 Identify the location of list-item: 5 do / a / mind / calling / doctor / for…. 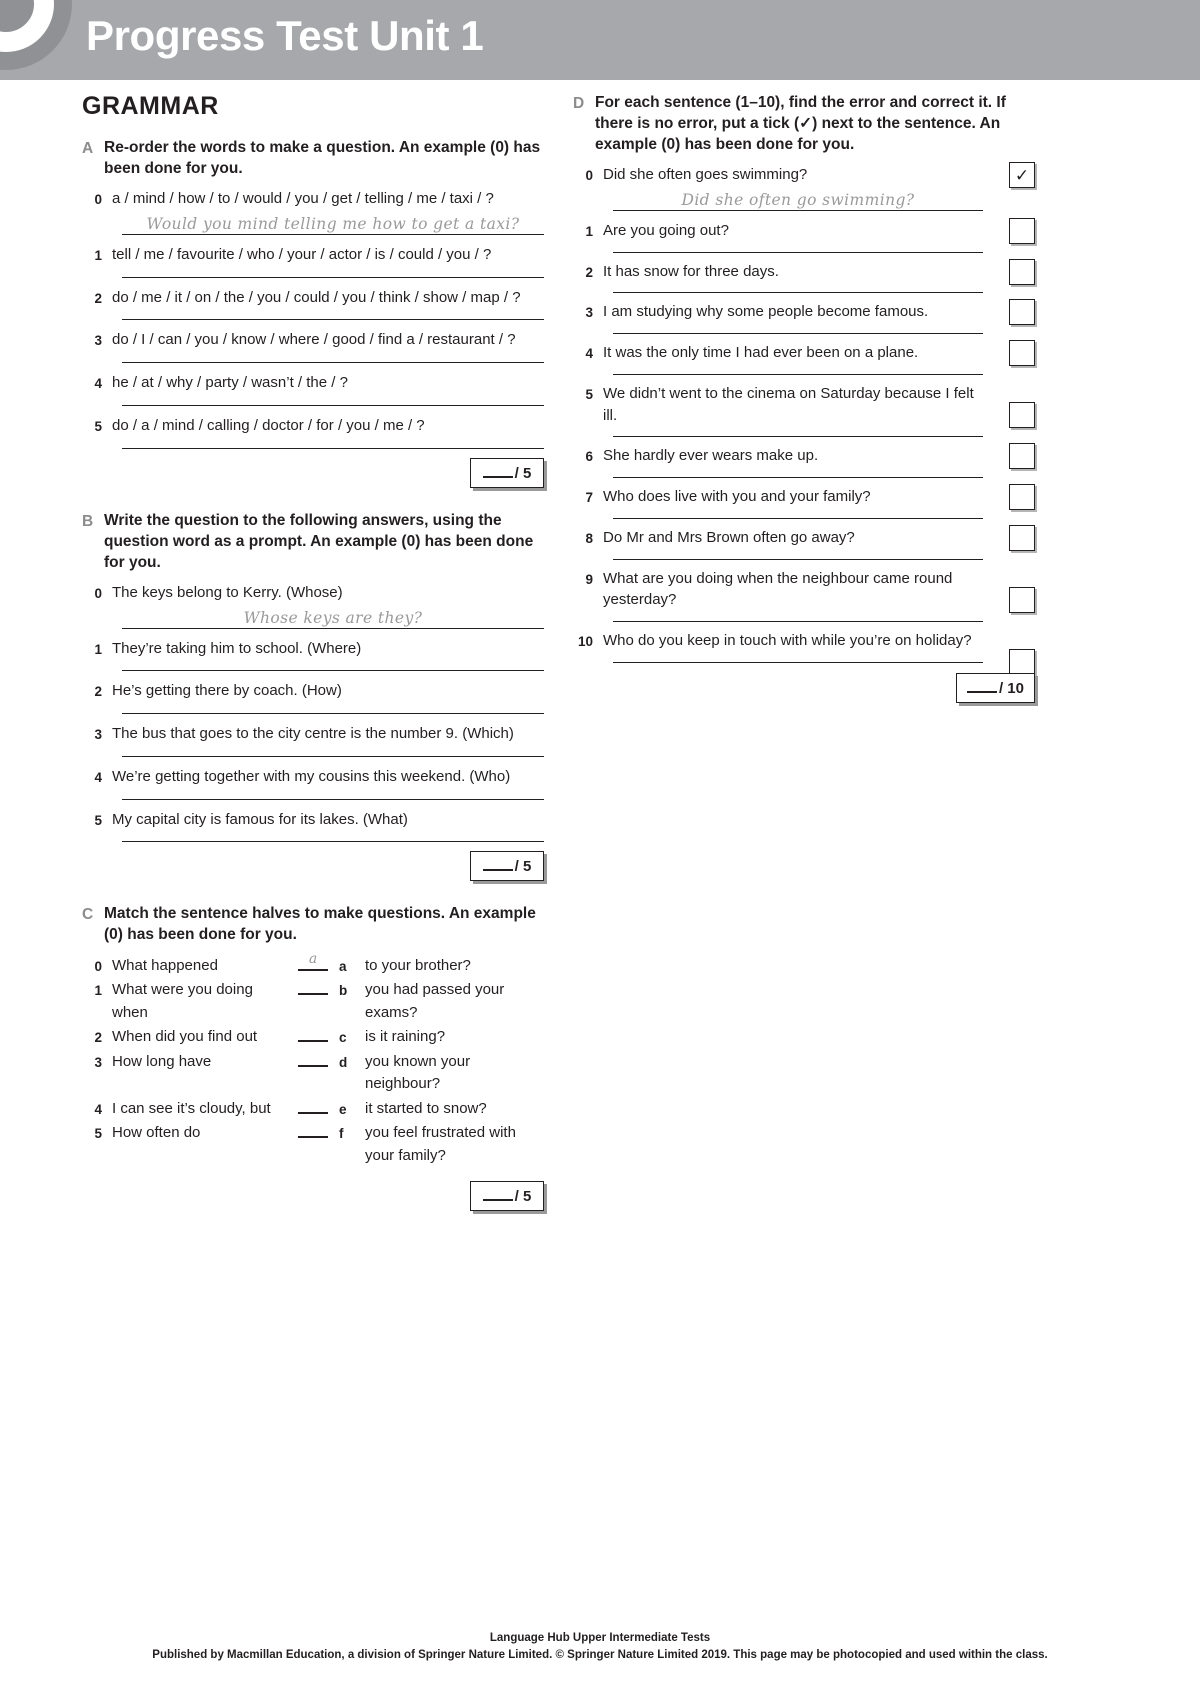
(313, 426).